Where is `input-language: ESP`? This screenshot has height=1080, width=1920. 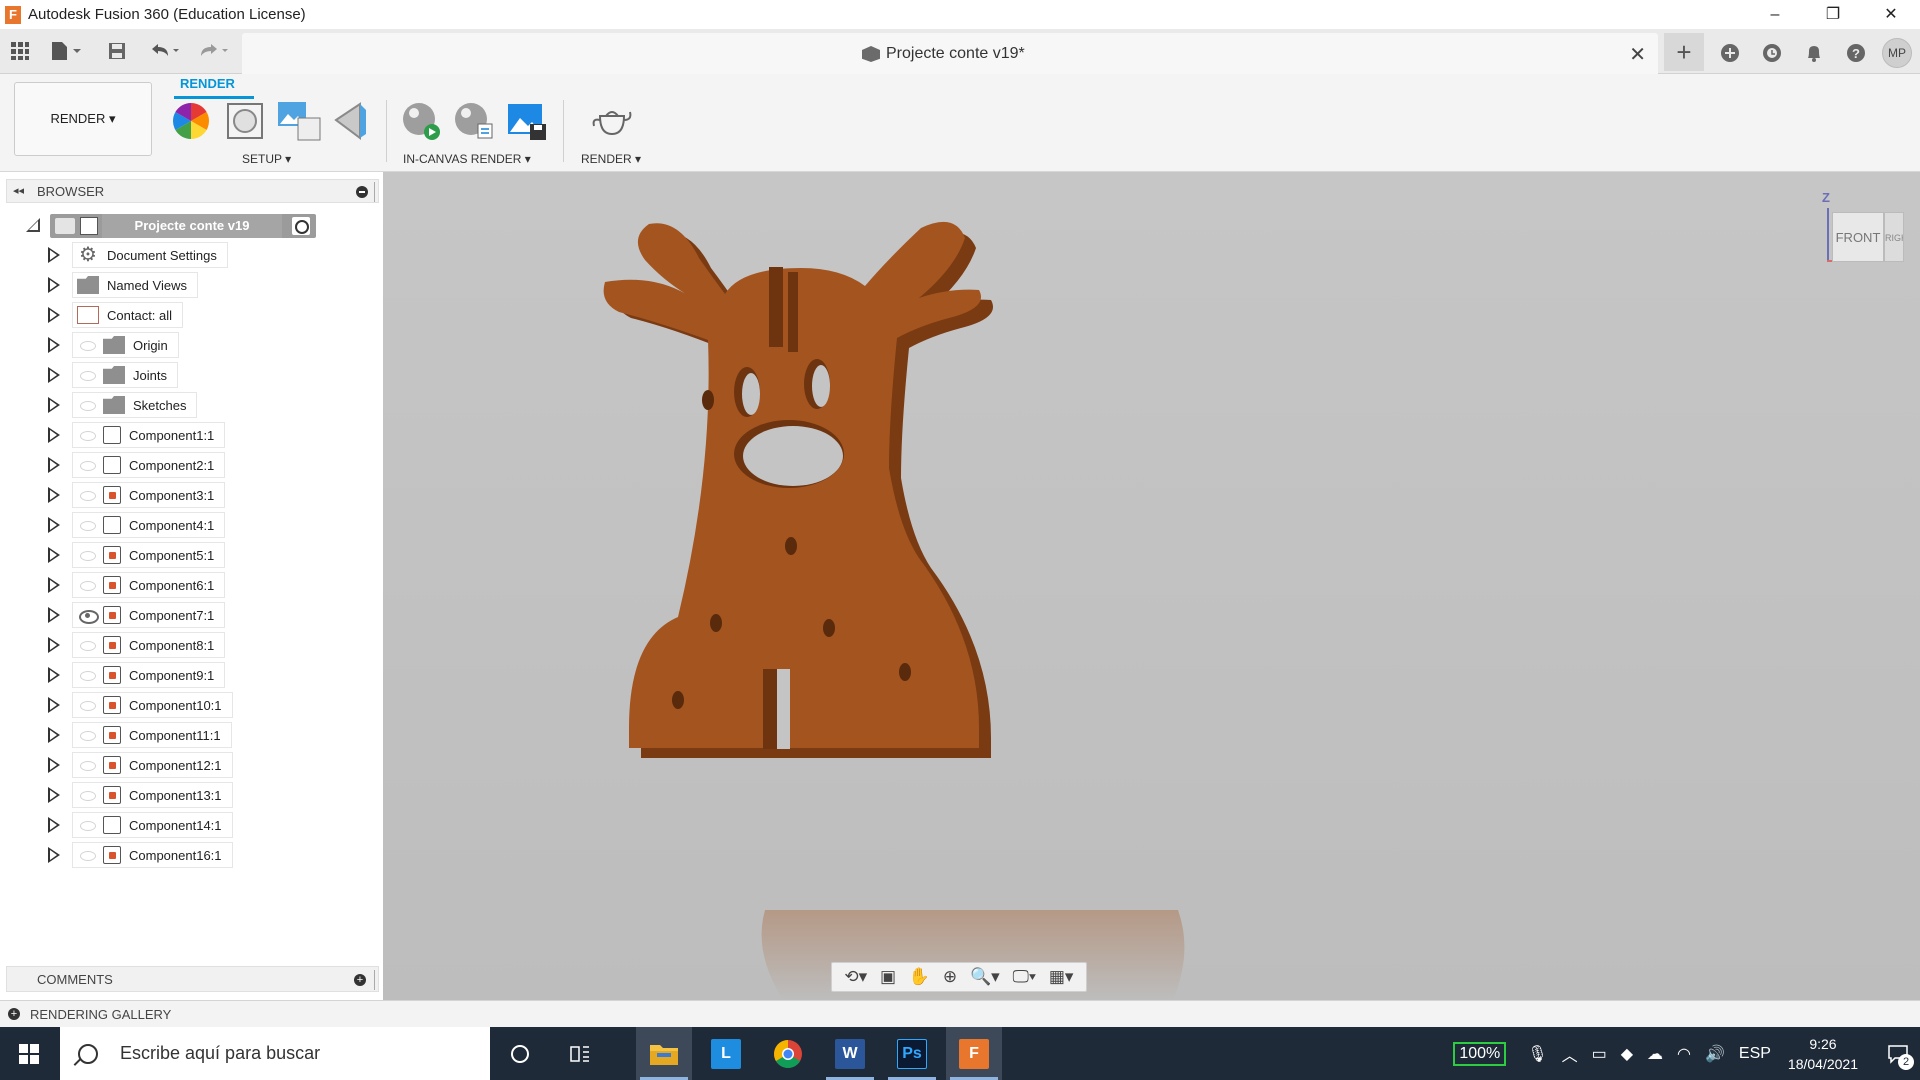 input-language: ESP is located at coordinates (1755, 1054).